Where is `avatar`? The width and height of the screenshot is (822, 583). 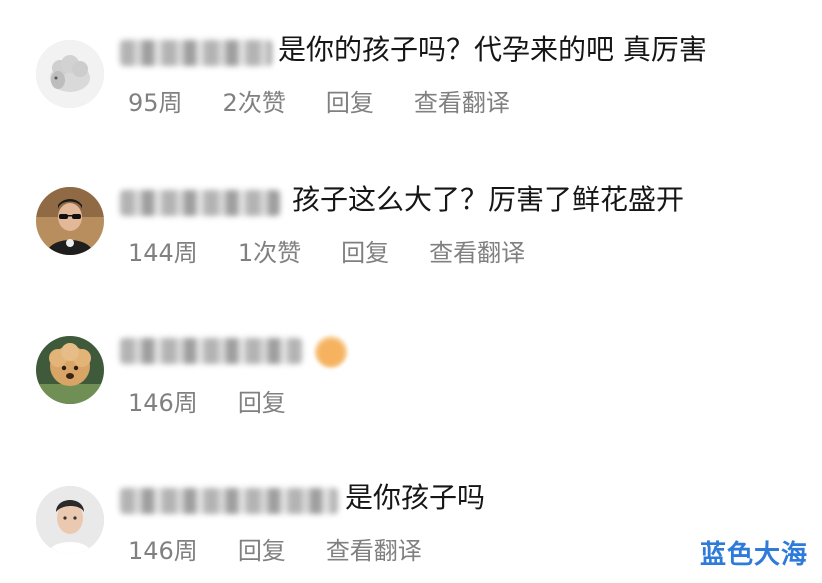 avatar is located at coordinates (70, 520).